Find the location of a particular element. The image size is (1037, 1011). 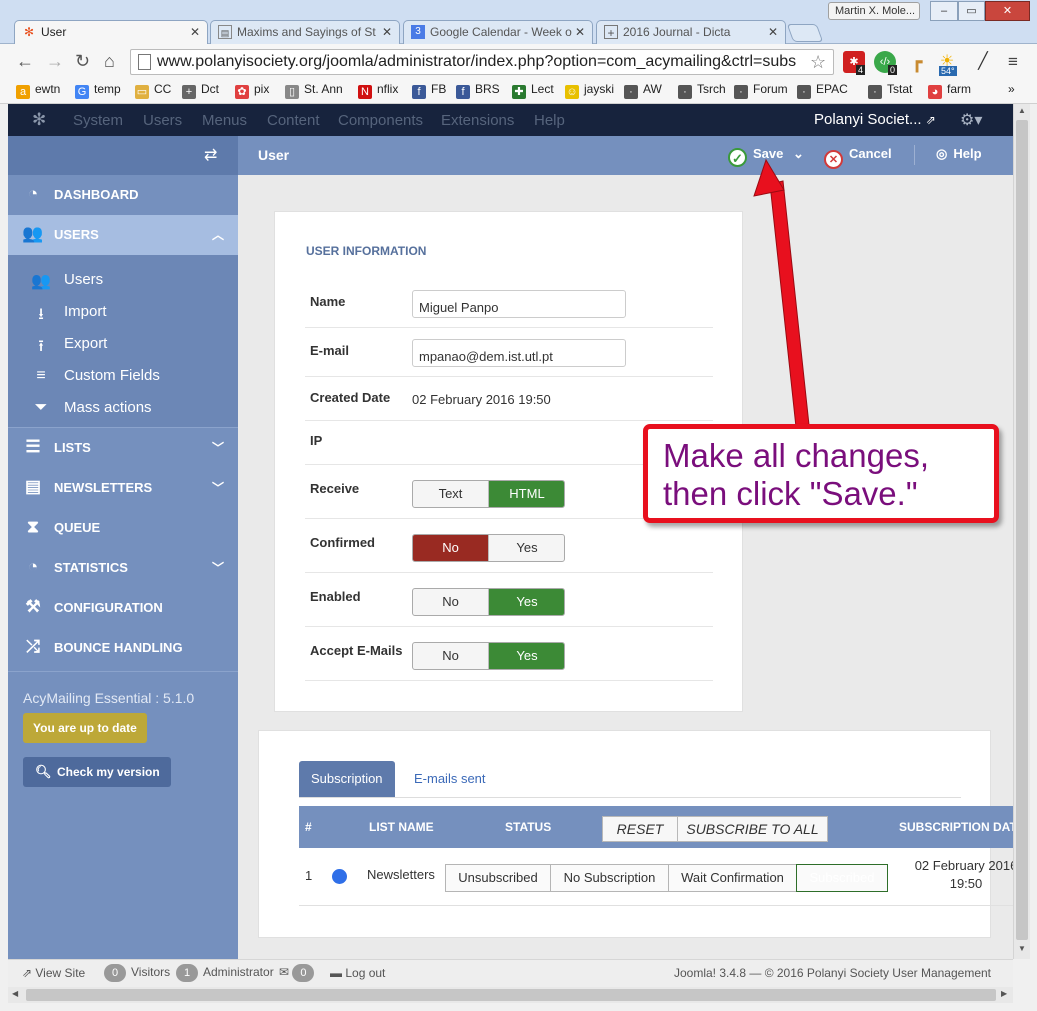

tab-calendar: 3 Google Calendar - Week o ✕ is located at coordinates (498, 32).